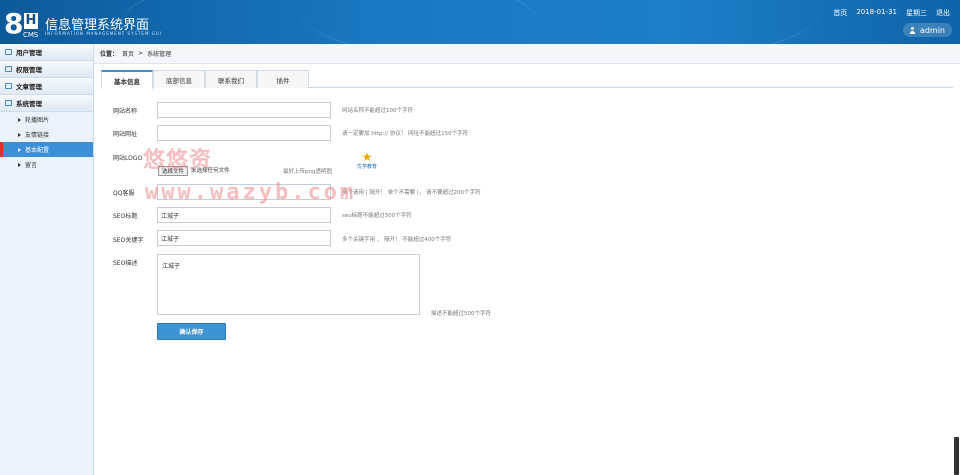  Describe the element at coordinates (377, 111) in the screenshot. I see `site-name-hint: 网站名称不能超过100个字符` at that location.